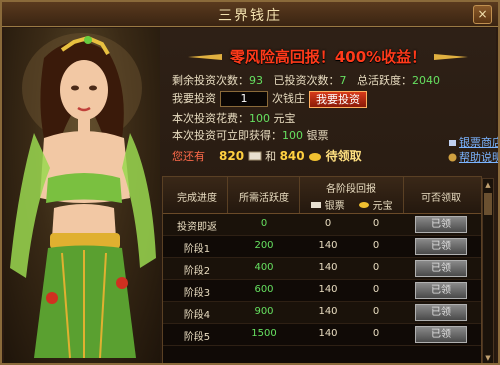  What do you see at coordinates (292, 135) in the screenshot?
I see `gain-value: 100` at bounding box center [292, 135].